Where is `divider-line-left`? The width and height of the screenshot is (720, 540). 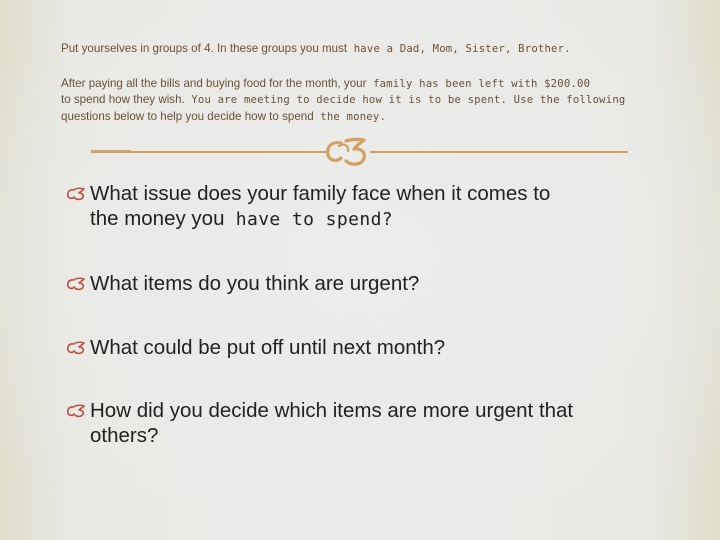
divider-line-left is located at coordinates (208, 152).